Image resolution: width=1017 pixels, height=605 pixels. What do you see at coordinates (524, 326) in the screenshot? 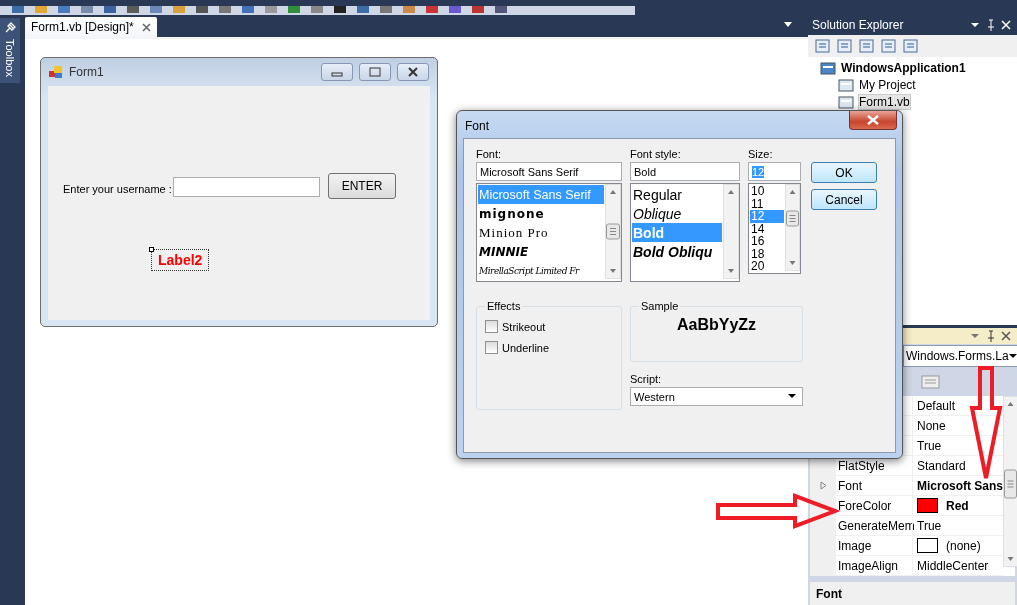
I see `checkbox-label: Strikeout` at bounding box center [524, 326].